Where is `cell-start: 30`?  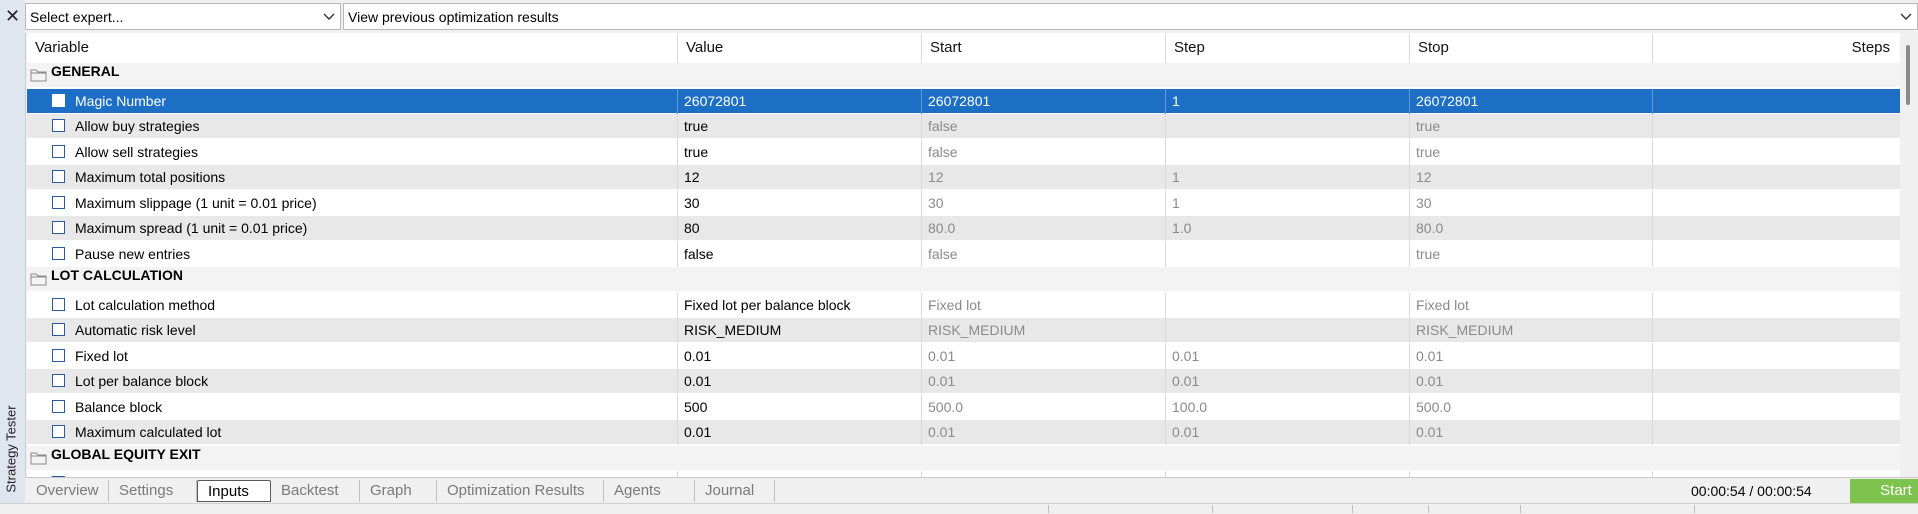
cell-start: 30 is located at coordinates (1043, 203).